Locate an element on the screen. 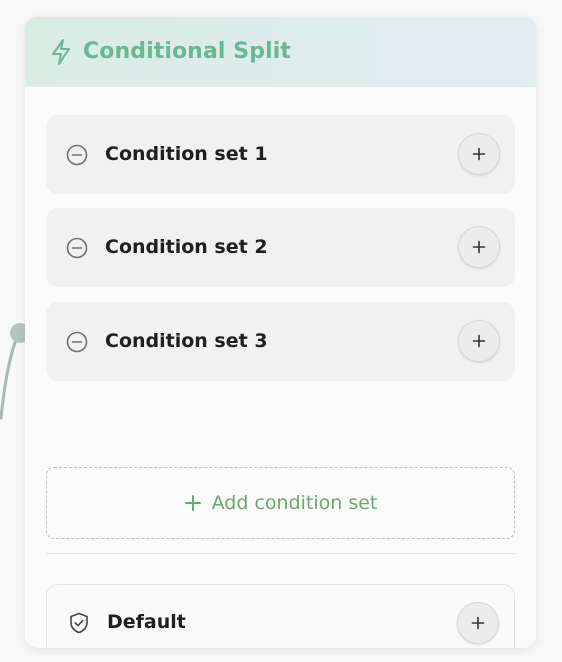  condition-set-row: Condition set 3 is located at coordinates (280, 341).